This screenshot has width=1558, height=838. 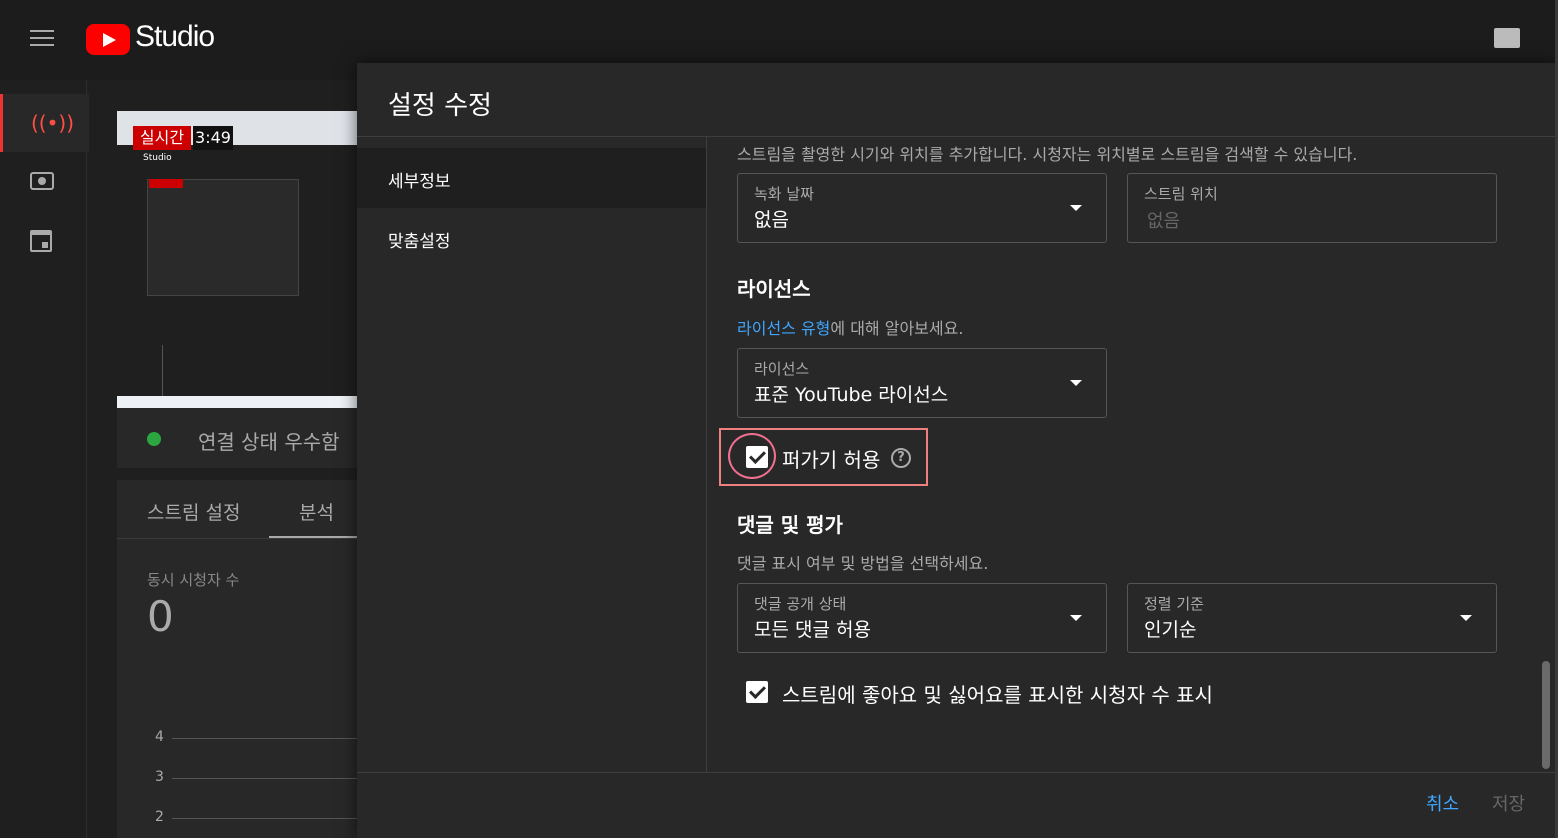 I want to click on help-circle-icon: ?, so click(x=901, y=458).